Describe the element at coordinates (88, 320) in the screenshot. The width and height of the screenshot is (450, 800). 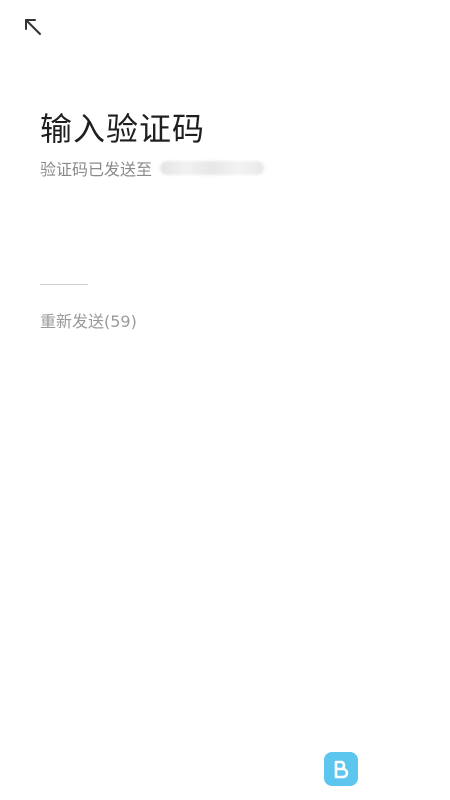
I see `resend-button: 重新发送(59)` at that location.